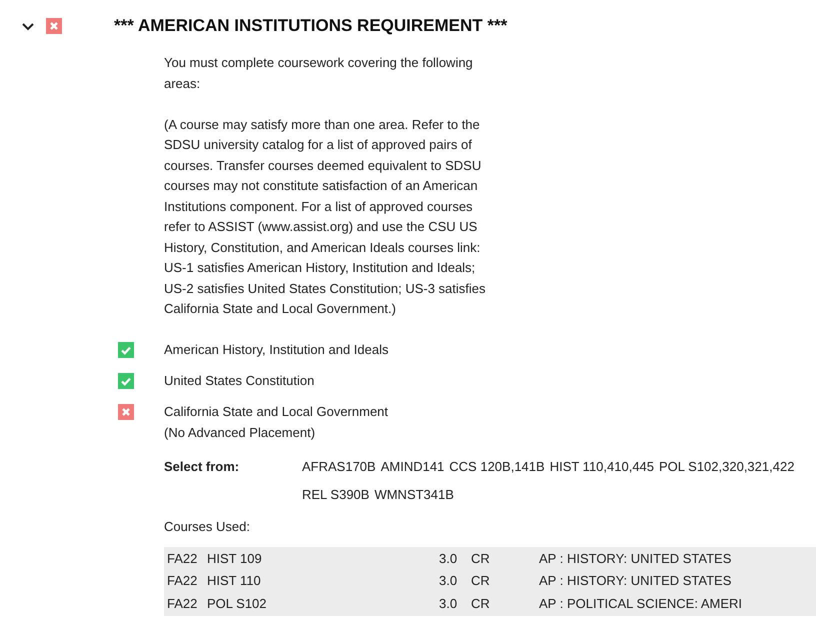  I want to click on course-link: REL S390B, so click(336, 494).